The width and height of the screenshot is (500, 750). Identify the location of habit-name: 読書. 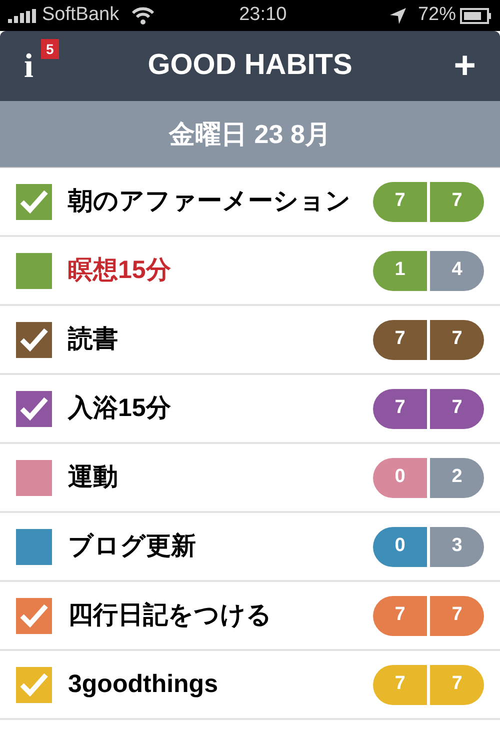
(93, 339).